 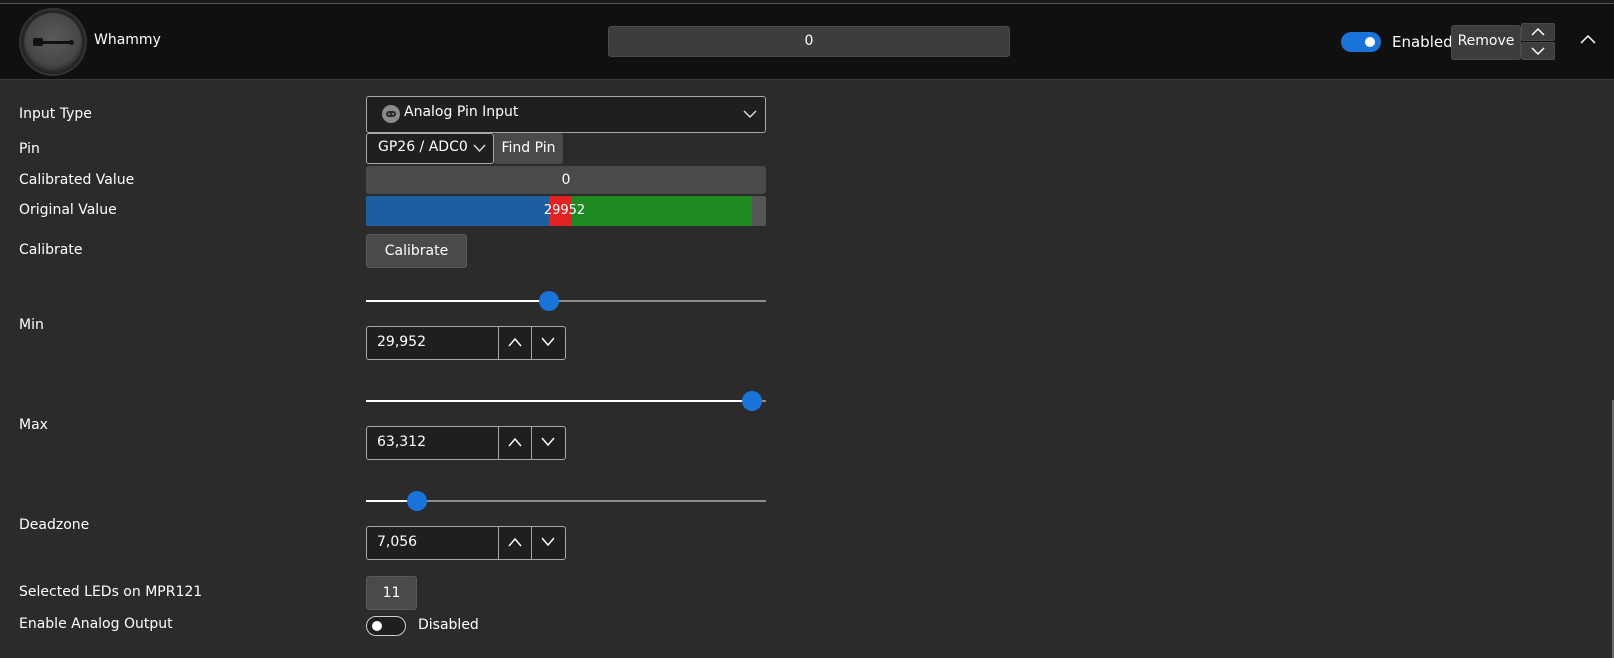 What do you see at coordinates (401, 342) in the screenshot?
I see `min-value: 29,952` at bounding box center [401, 342].